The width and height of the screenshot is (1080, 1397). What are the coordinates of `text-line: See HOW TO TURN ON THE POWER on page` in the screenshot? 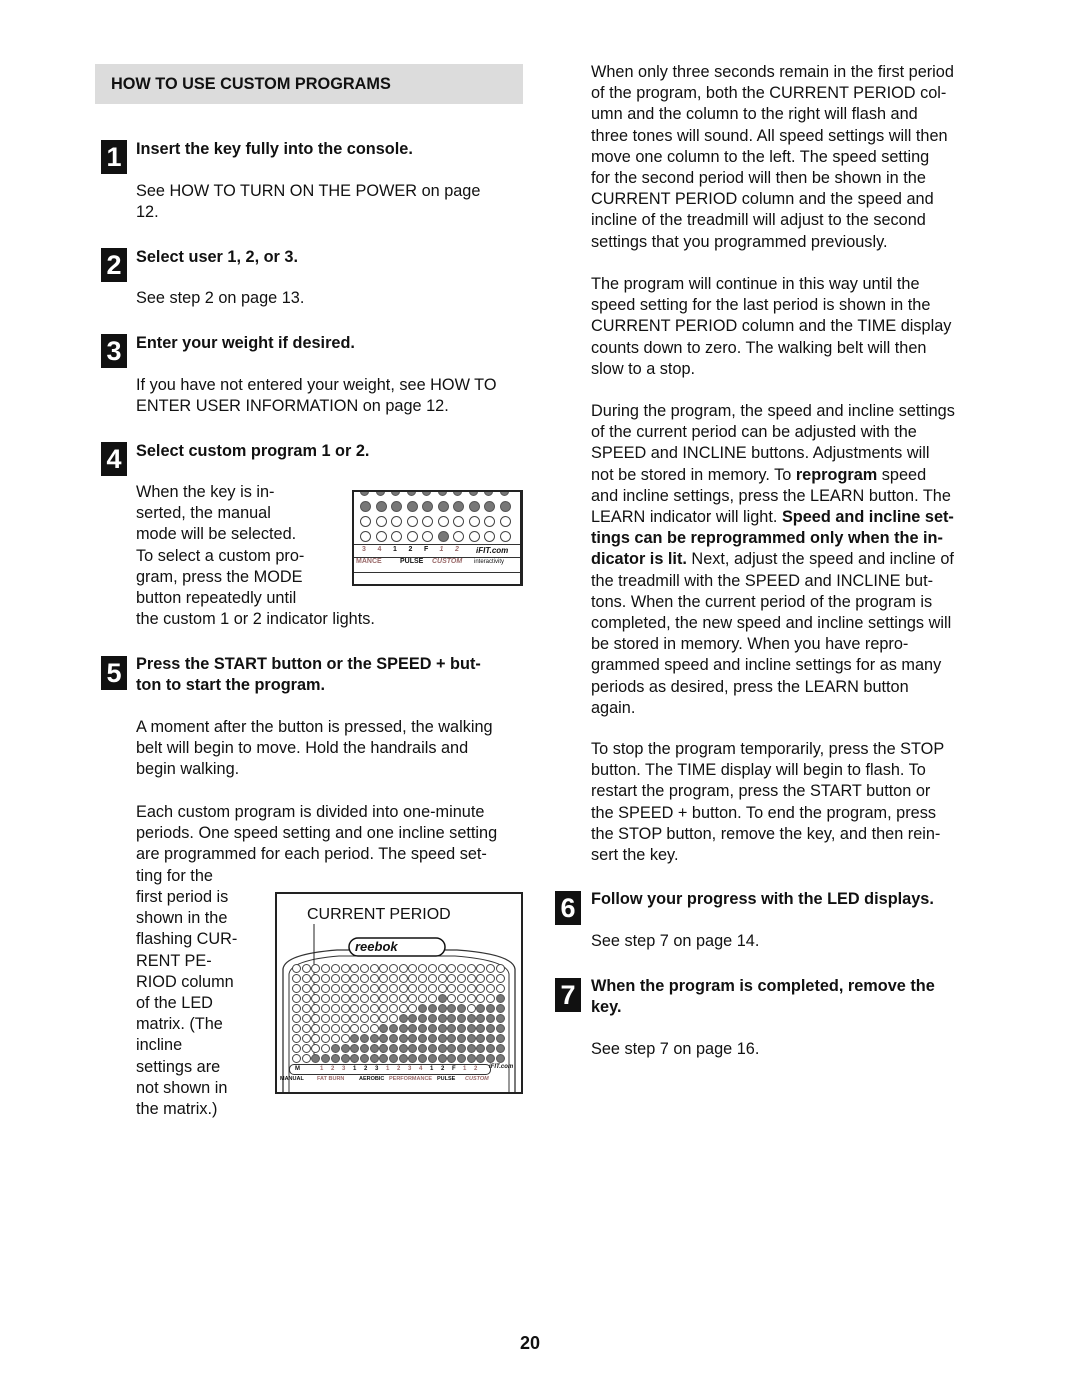 It's located at (308, 191).